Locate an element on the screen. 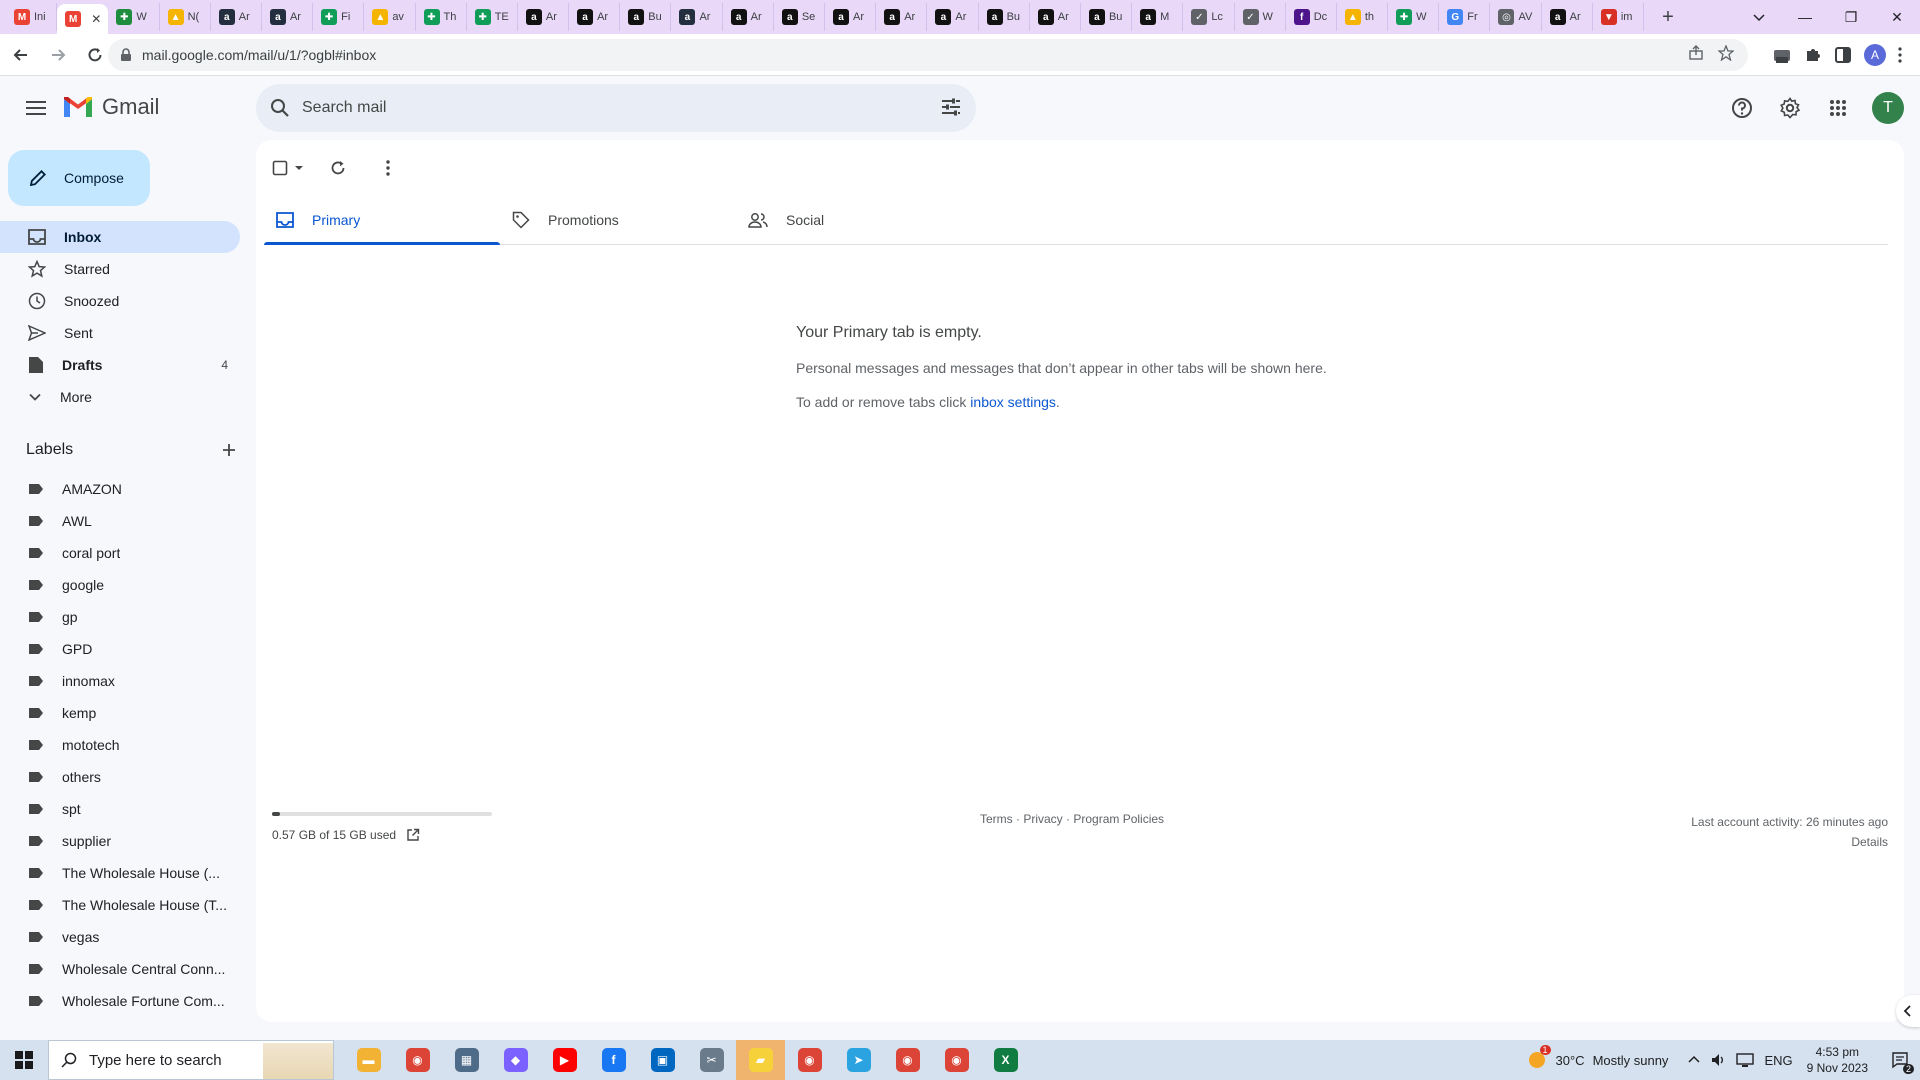 This screenshot has width=1920, height=1080. browser-tab: ✚ Fi is located at coordinates (339, 17).